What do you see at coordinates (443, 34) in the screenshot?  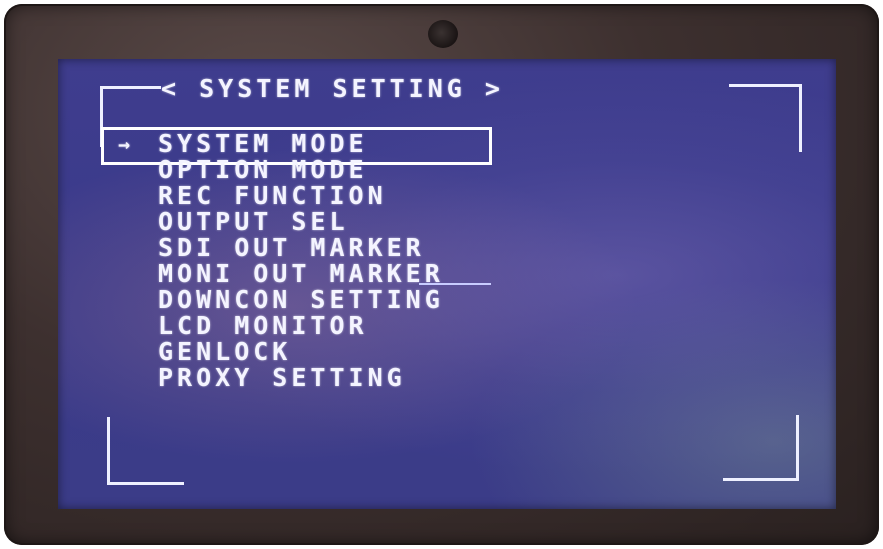 I see `camera-lens-icon` at bounding box center [443, 34].